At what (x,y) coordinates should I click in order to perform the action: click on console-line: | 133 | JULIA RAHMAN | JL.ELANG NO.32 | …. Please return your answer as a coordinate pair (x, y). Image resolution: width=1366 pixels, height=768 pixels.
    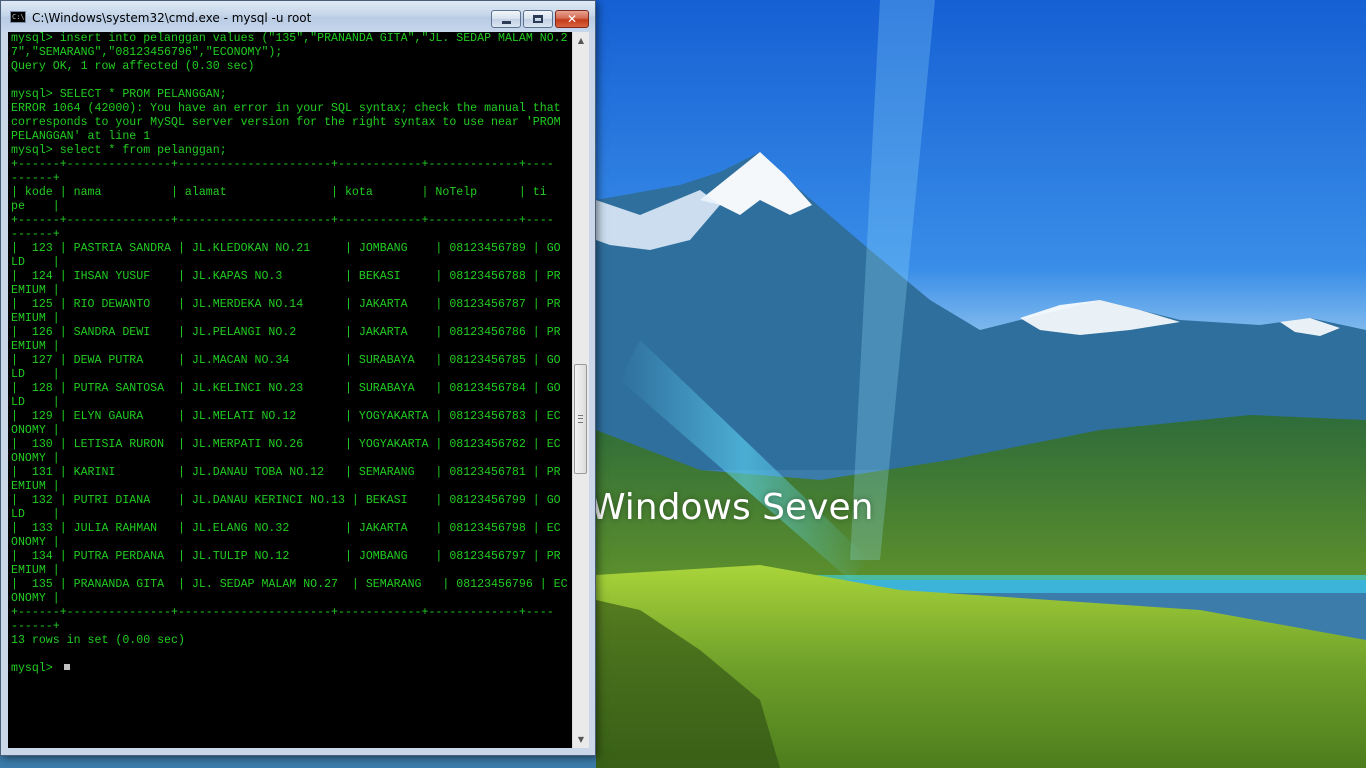
    Looking at the image, I should click on (286, 528).